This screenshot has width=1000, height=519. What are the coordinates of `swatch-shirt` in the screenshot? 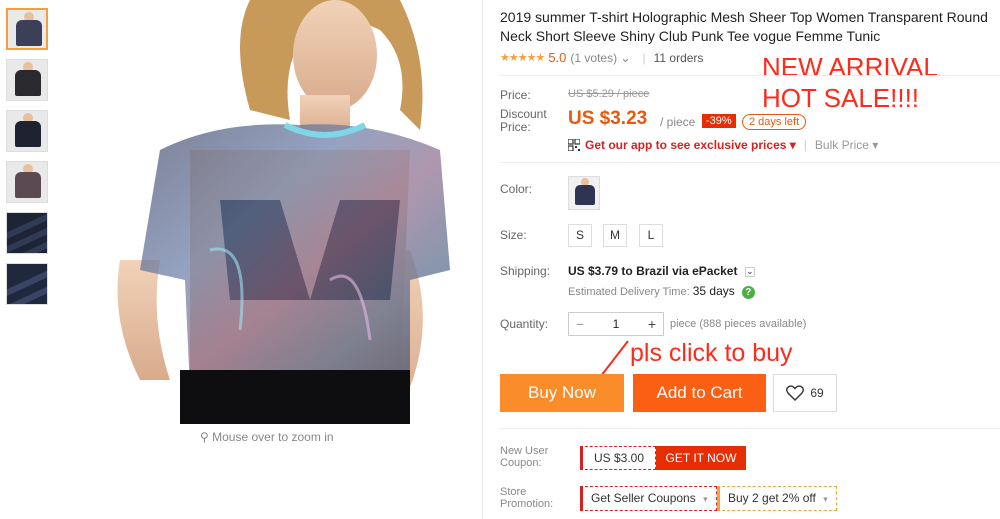 It's located at (585, 195).